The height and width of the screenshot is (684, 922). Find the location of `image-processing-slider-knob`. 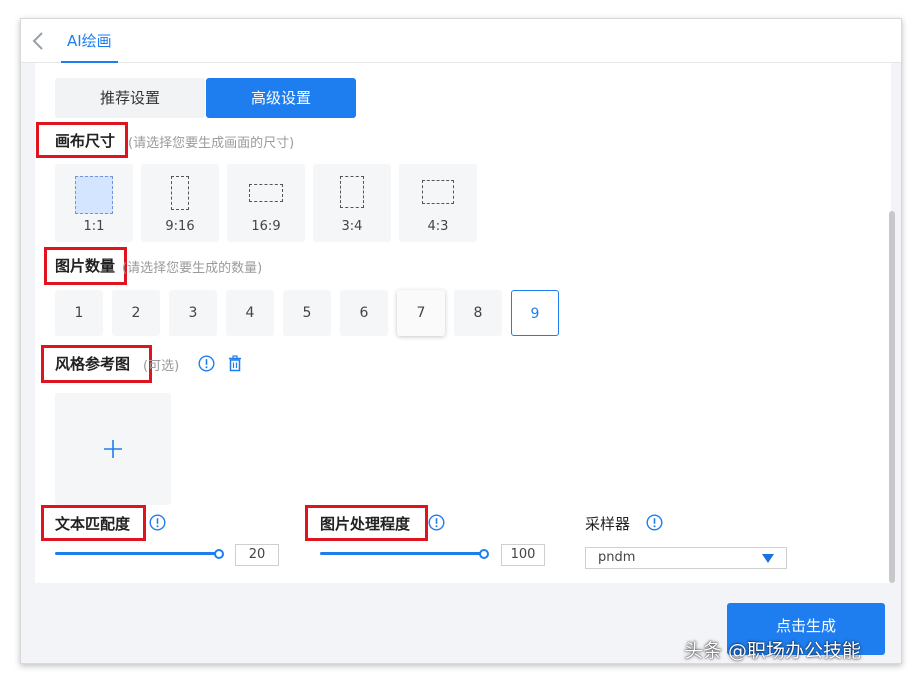

image-processing-slider-knob is located at coordinates (484, 554).